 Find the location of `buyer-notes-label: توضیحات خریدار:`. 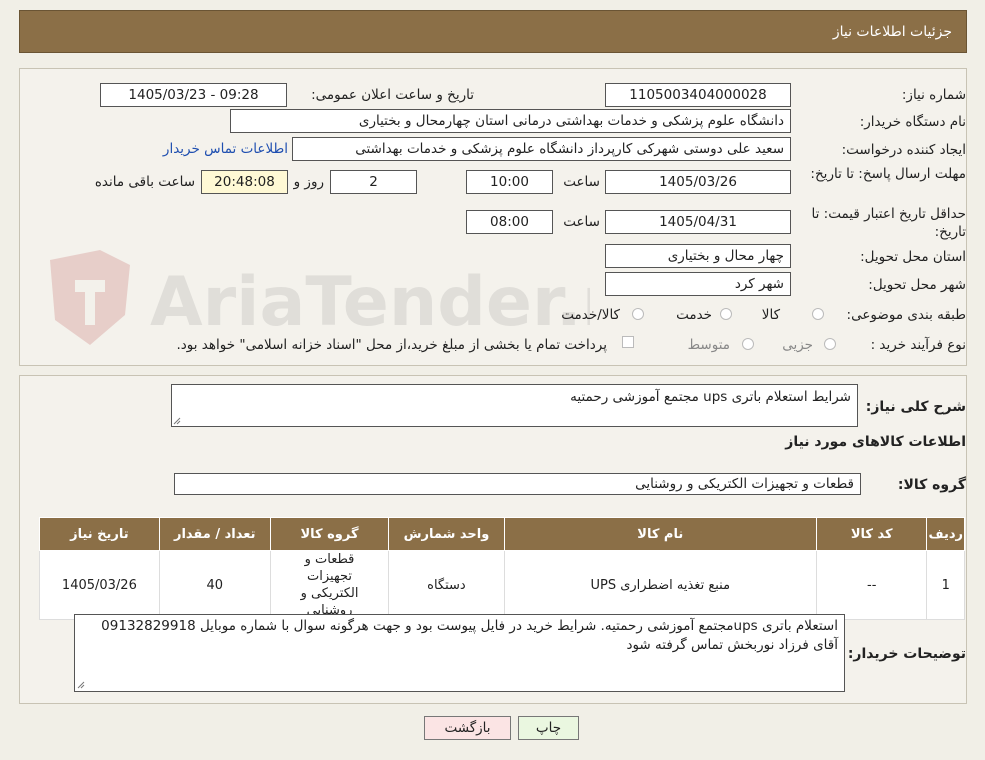

buyer-notes-label: توضیحات خریدار: is located at coordinates (906, 654).